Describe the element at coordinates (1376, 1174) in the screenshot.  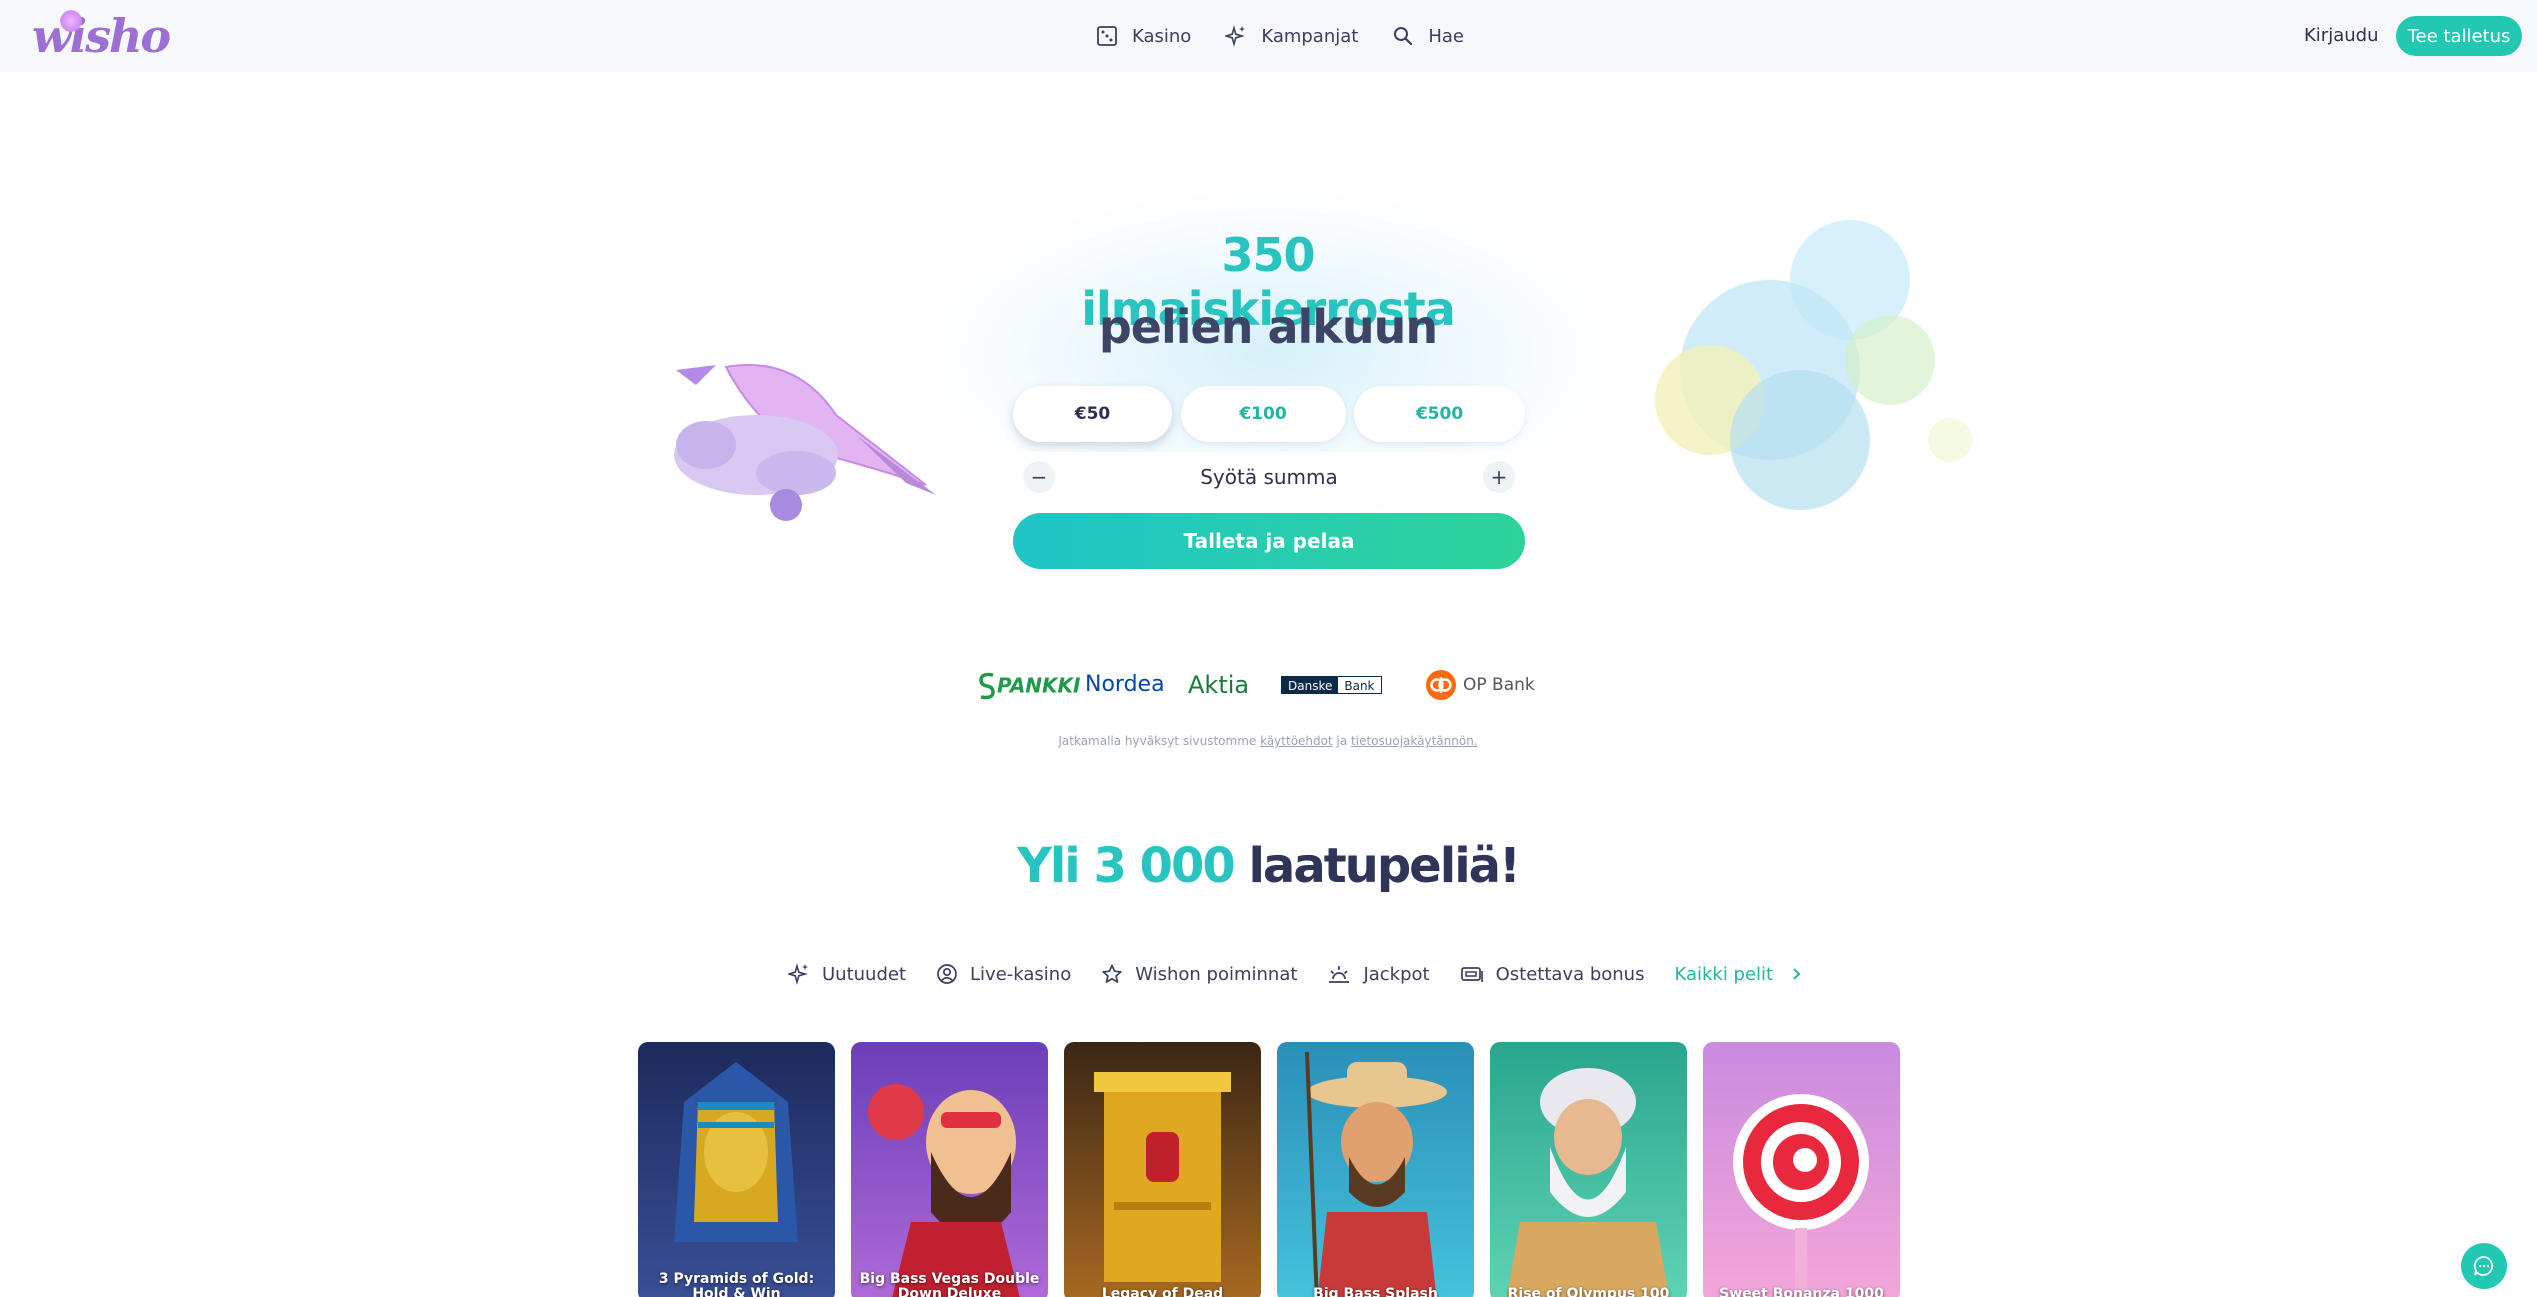
I see `angler-artwork` at that location.